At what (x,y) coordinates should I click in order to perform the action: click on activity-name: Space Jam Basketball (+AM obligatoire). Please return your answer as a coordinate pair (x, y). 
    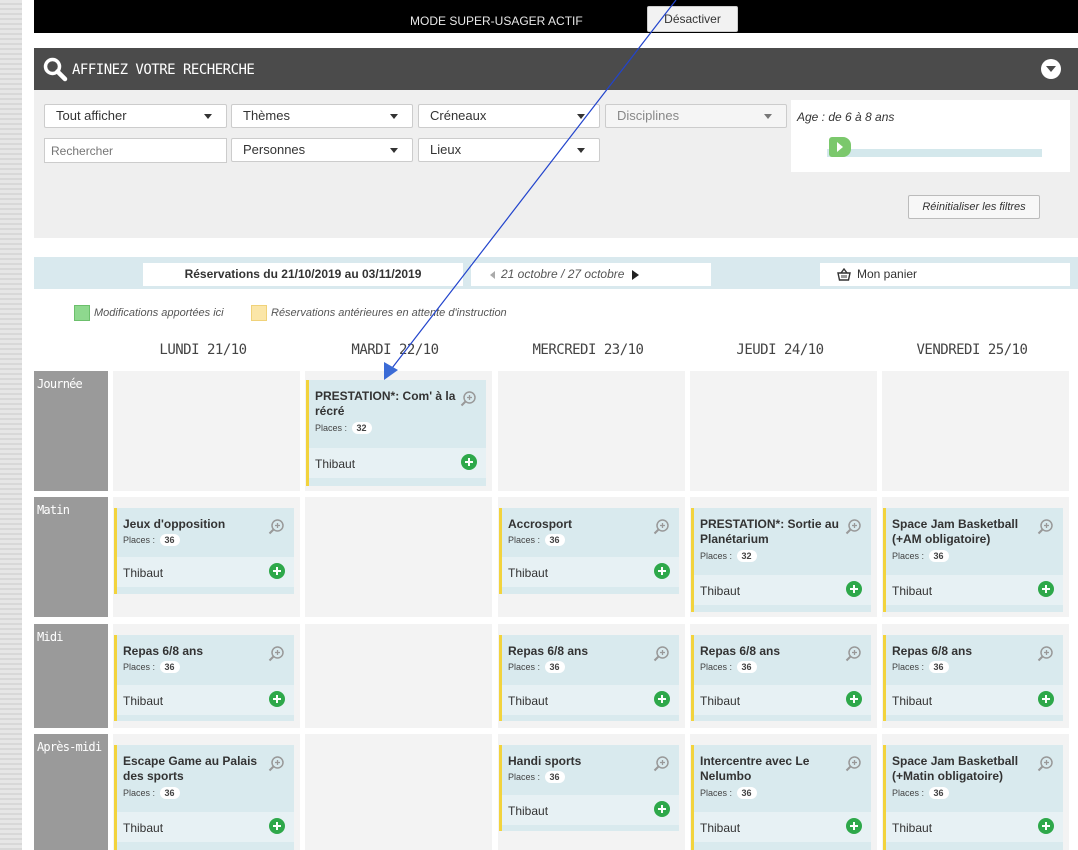
    Looking at the image, I should click on (955, 531).